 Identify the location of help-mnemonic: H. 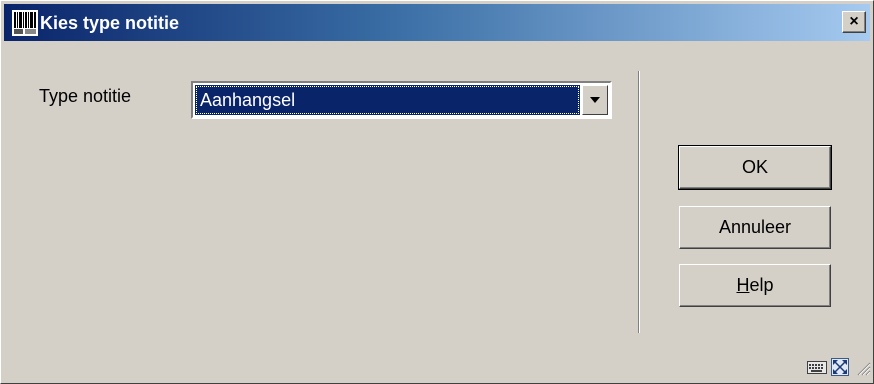
(743, 285).